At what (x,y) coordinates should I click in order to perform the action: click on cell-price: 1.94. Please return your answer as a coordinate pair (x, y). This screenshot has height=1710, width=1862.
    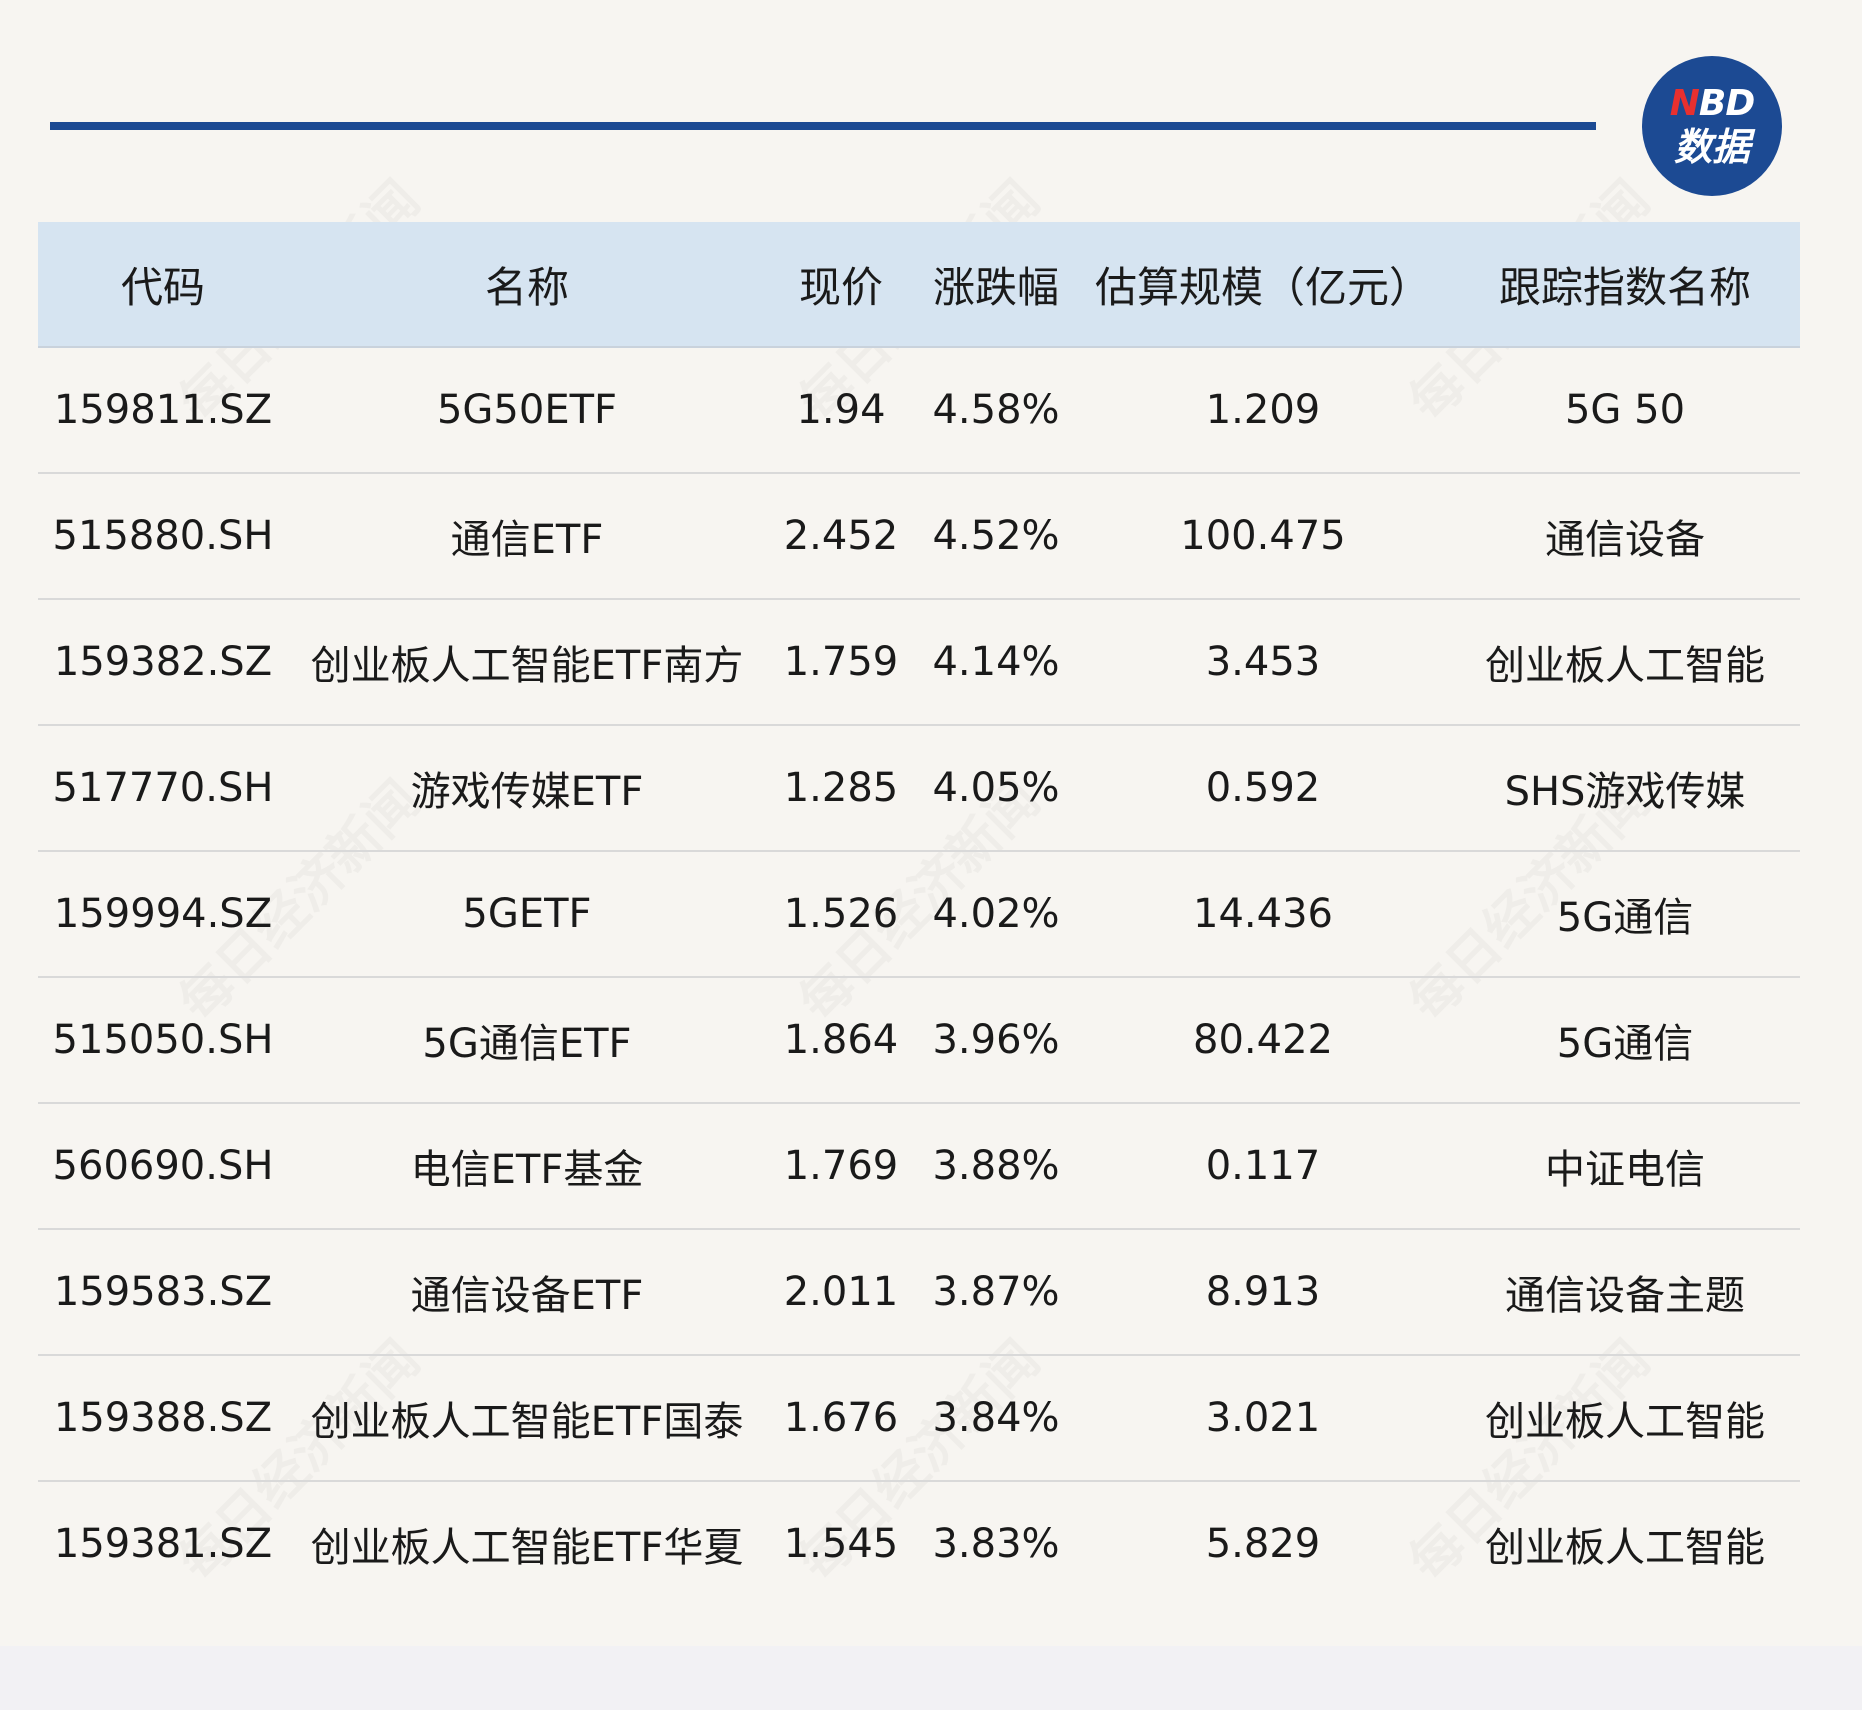
    Looking at the image, I should click on (841, 410).